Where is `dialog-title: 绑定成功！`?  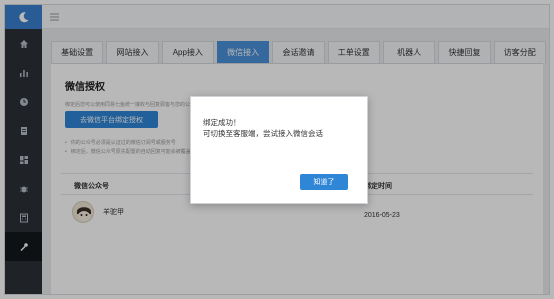
dialog-title: 绑定成功！ is located at coordinates (222, 122).